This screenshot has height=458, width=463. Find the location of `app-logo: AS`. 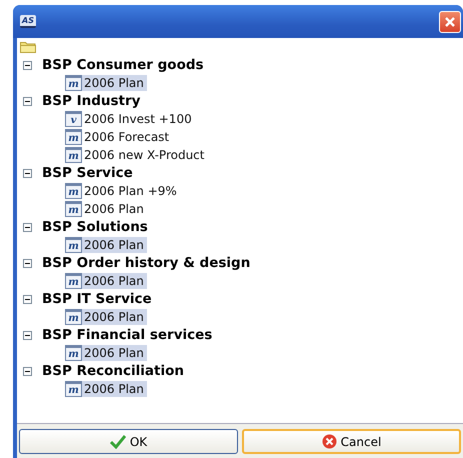

app-logo: AS is located at coordinates (28, 21).